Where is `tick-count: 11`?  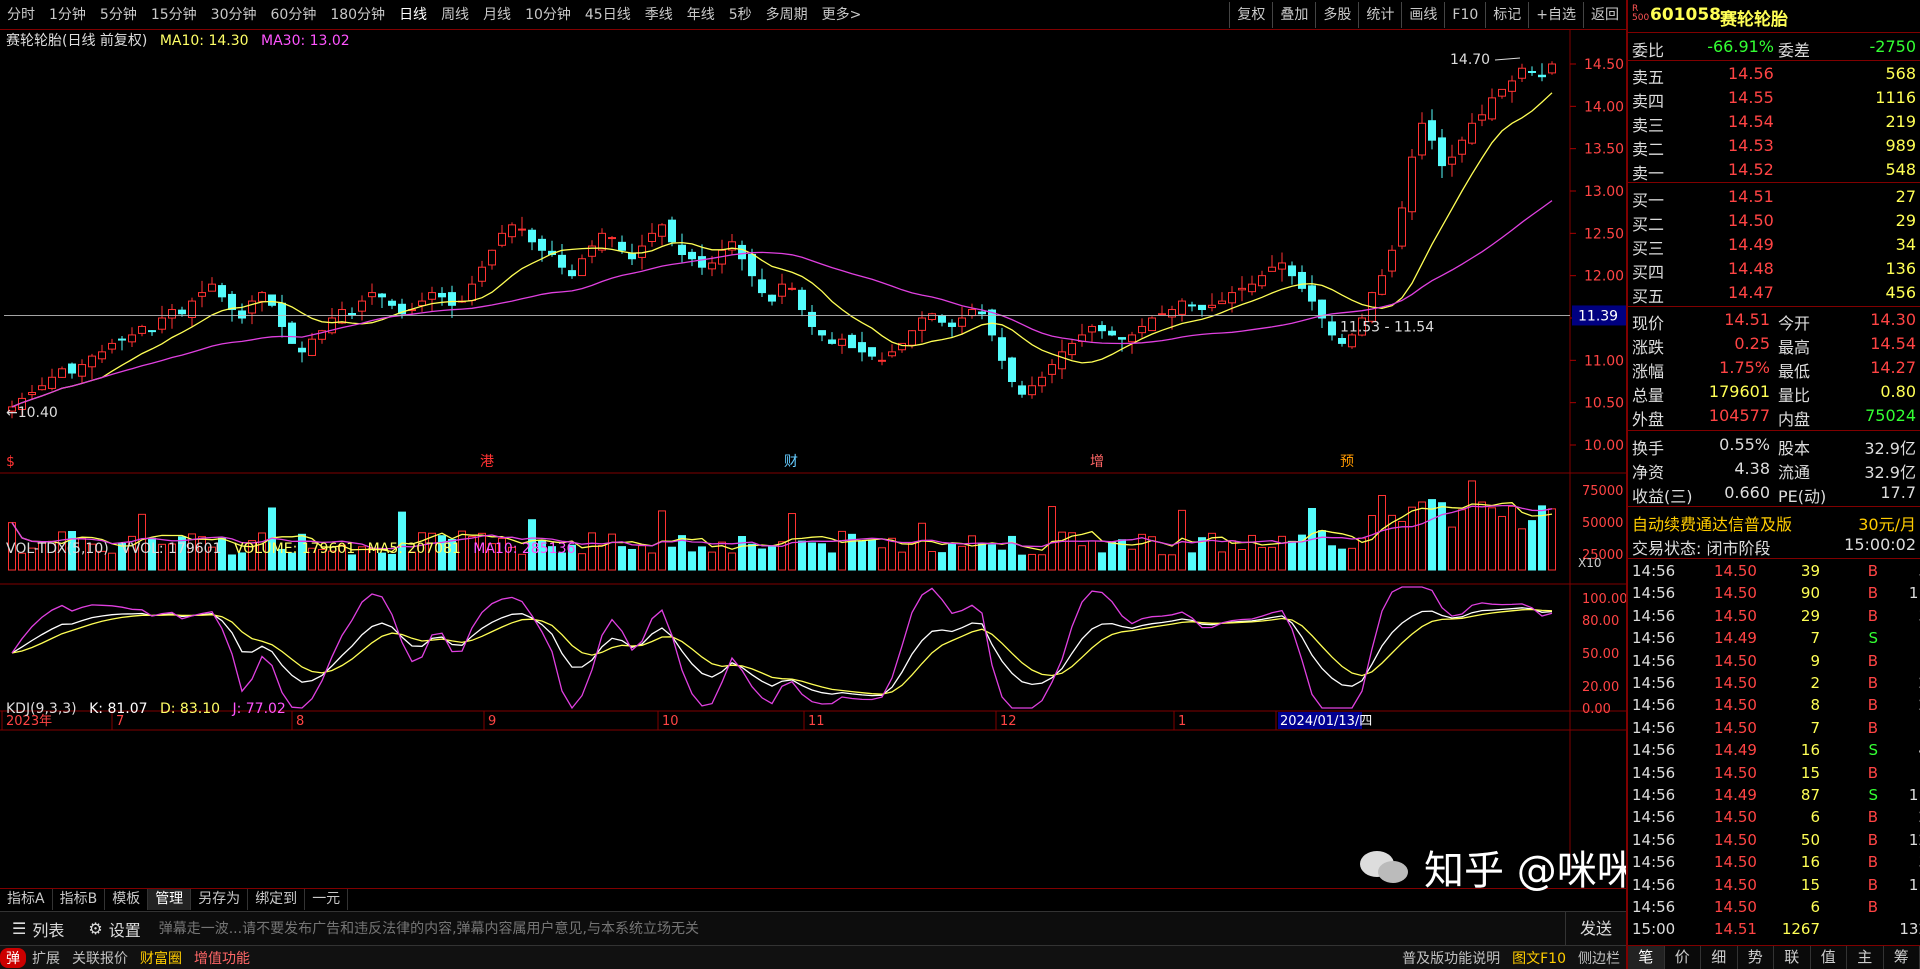
tick-count: 11 is located at coordinates (1914, 795).